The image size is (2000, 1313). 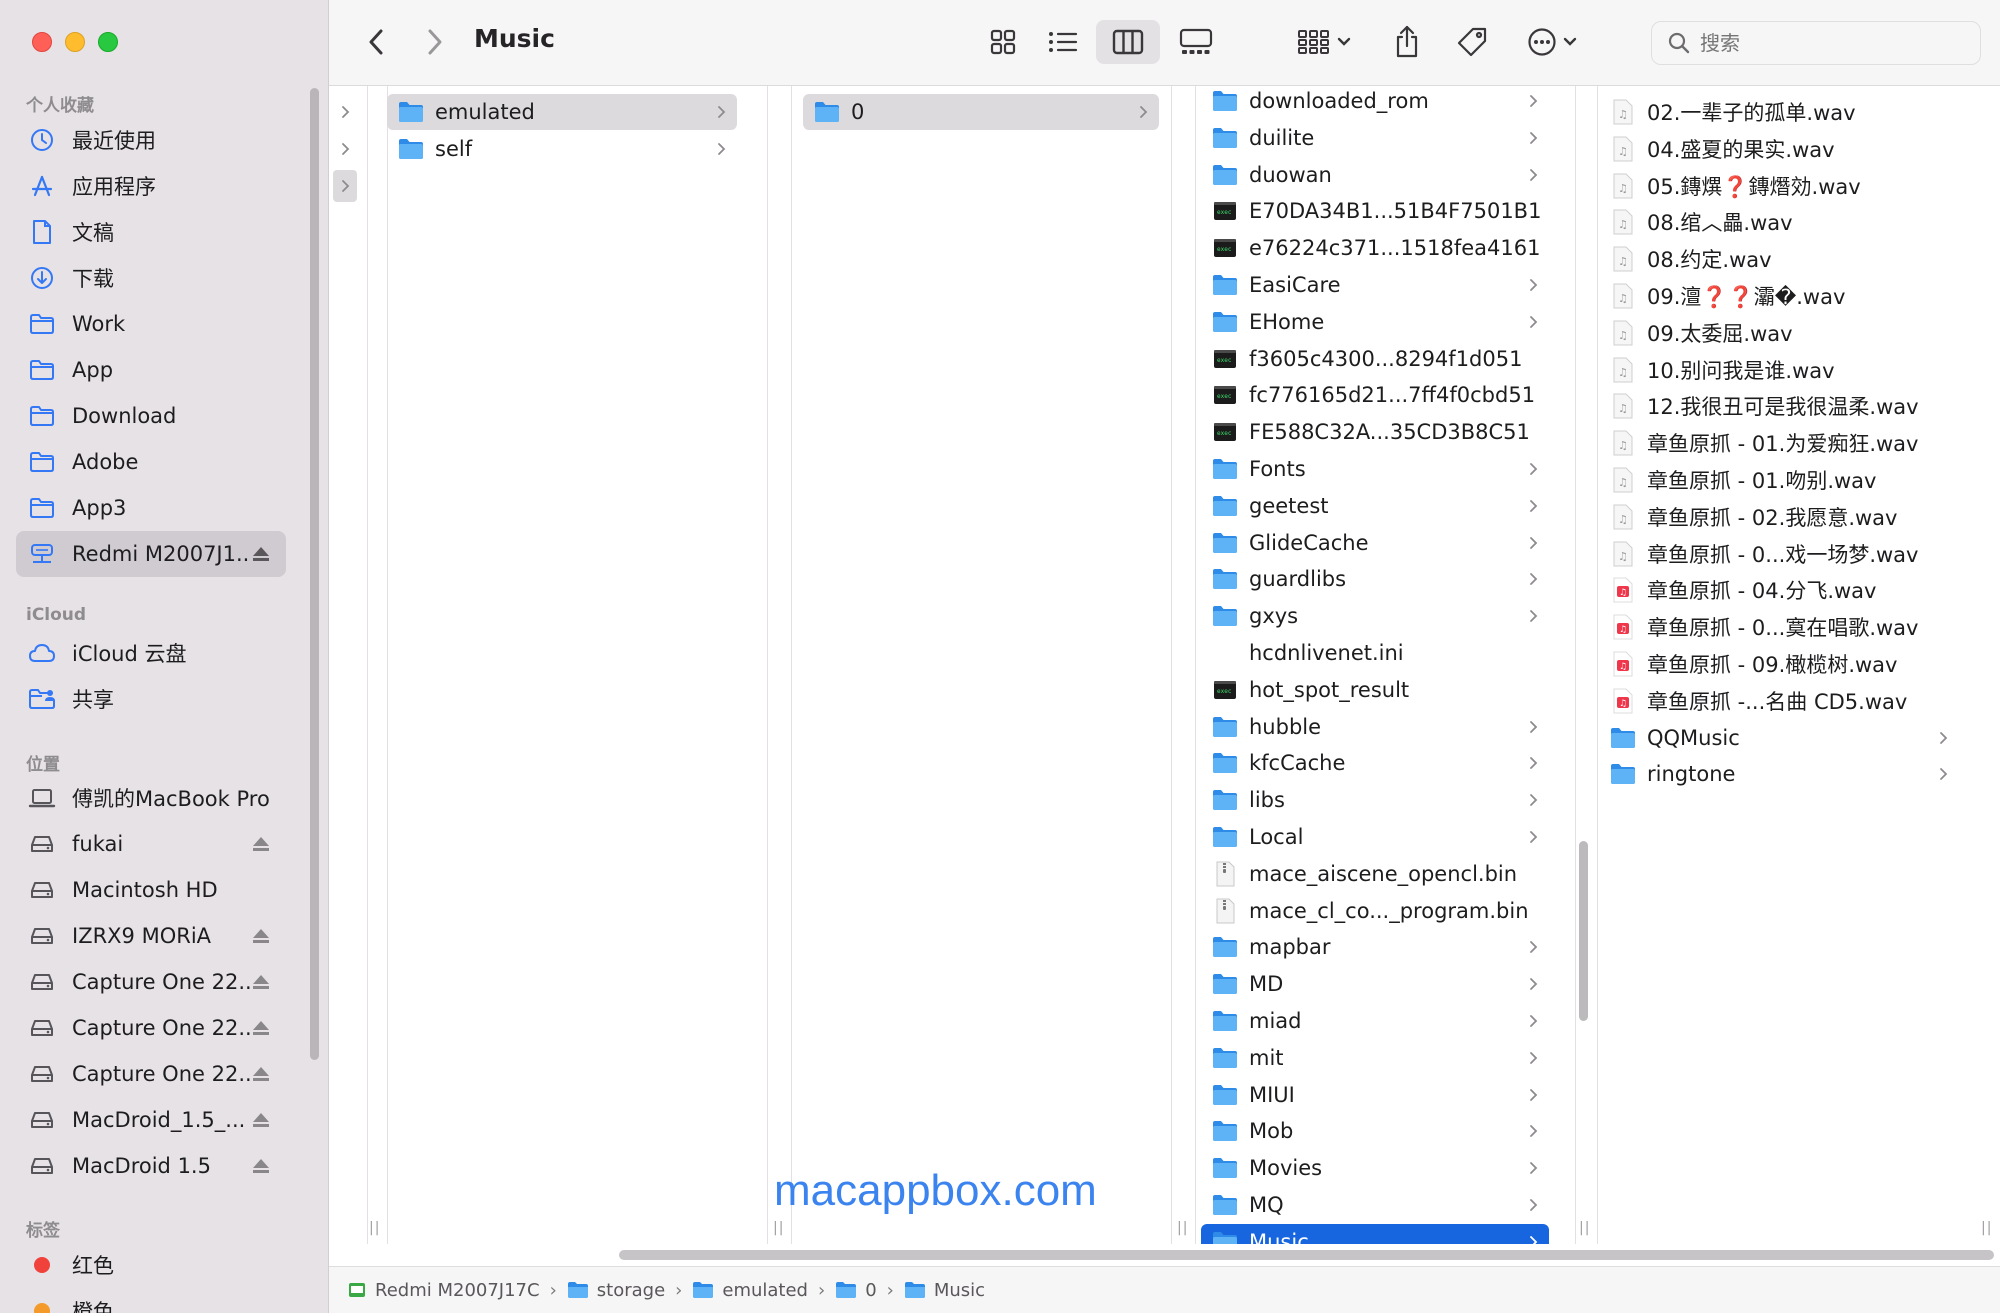 I want to click on sidebar-item-文稿: 文稿, so click(x=151, y=232).